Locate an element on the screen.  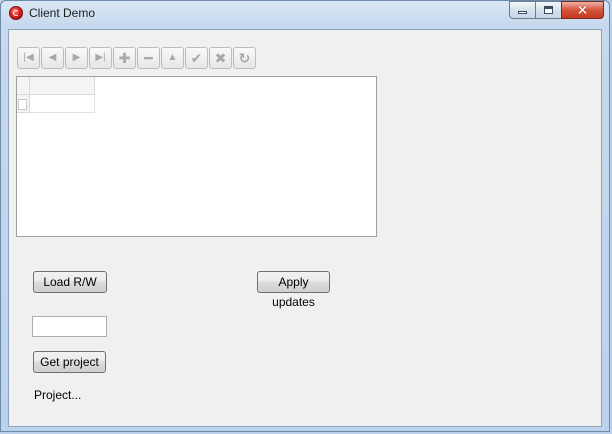
post-edit-button: ✔ is located at coordinates (196, 58).